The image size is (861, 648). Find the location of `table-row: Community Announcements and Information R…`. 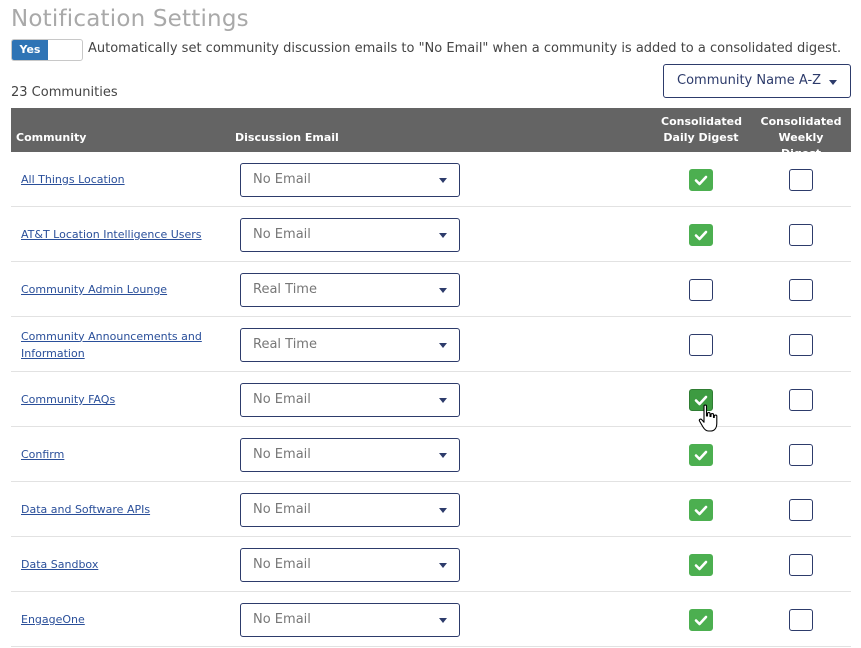

table-row: Community Announcements and Information R… is located at coordinates (431, 344).